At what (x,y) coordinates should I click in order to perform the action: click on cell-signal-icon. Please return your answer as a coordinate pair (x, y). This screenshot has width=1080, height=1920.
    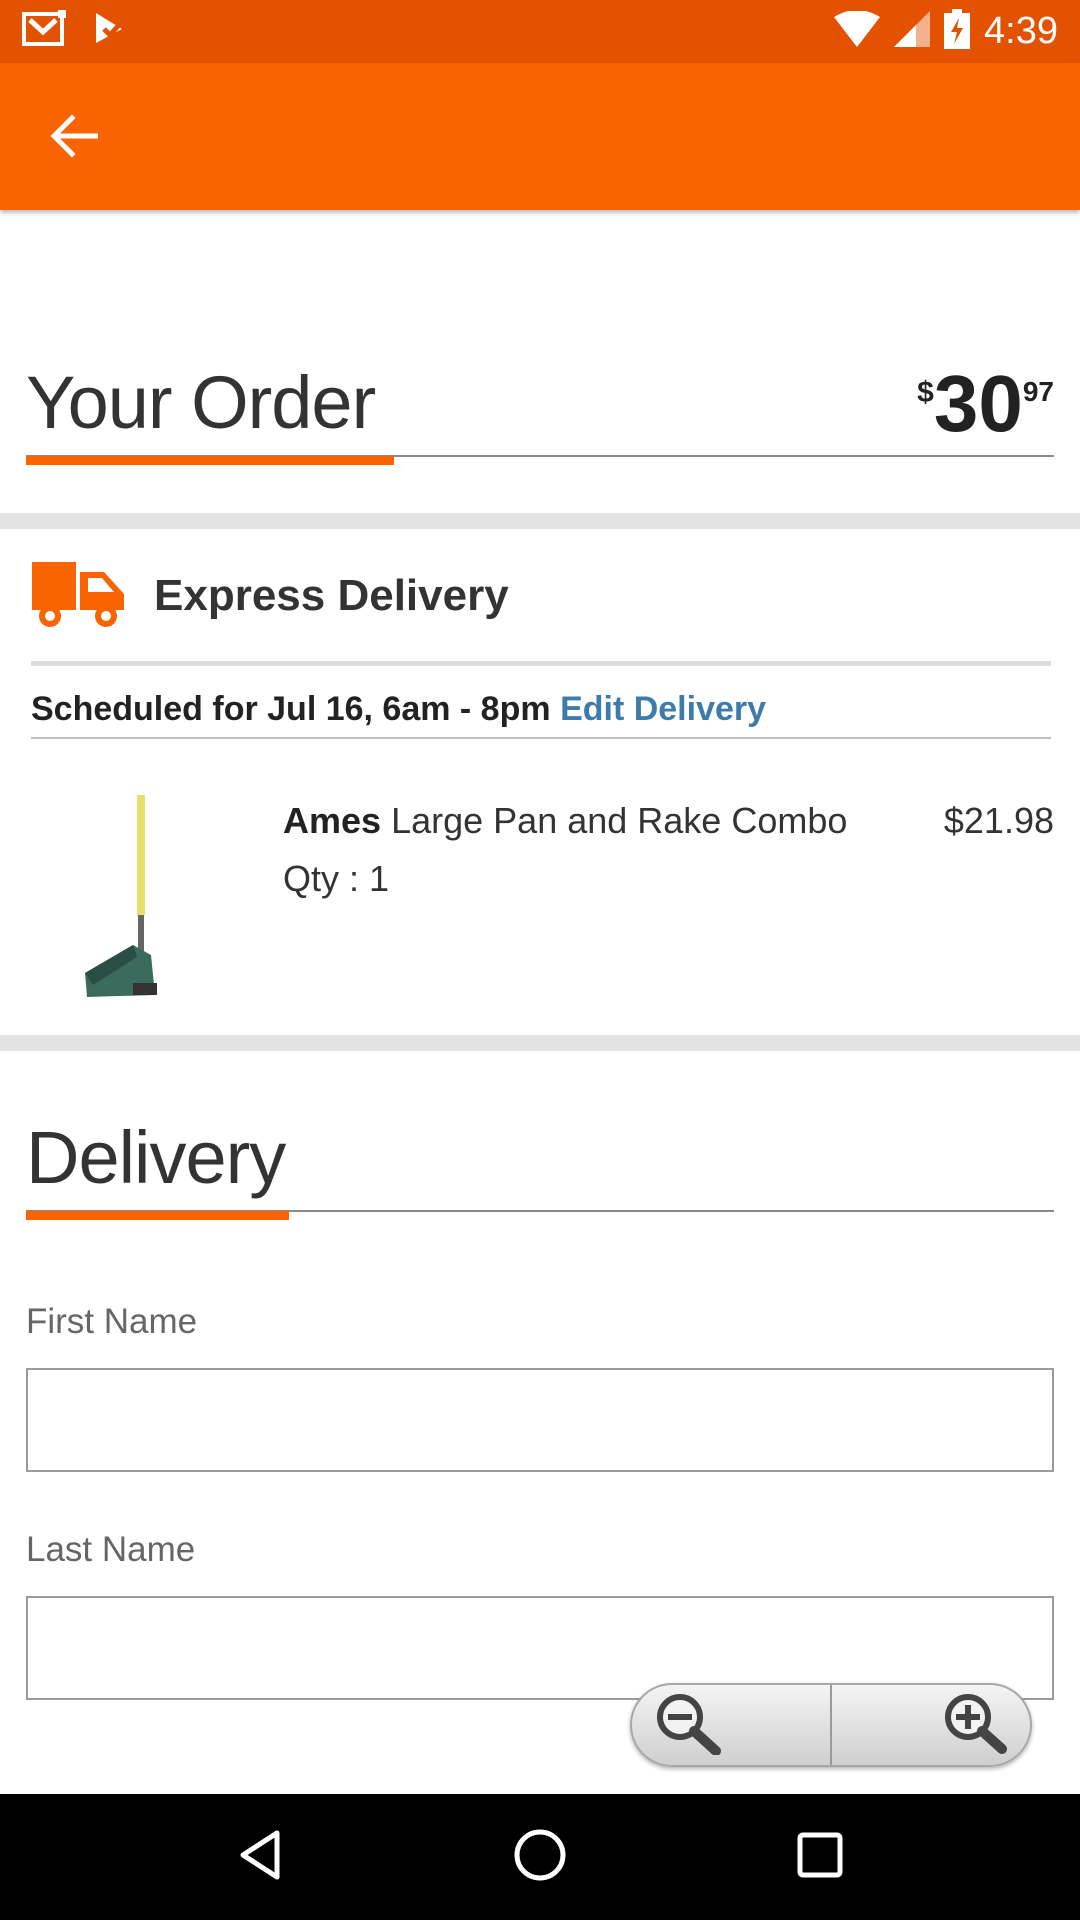
    Looking at the image, I should click on (912, 31).